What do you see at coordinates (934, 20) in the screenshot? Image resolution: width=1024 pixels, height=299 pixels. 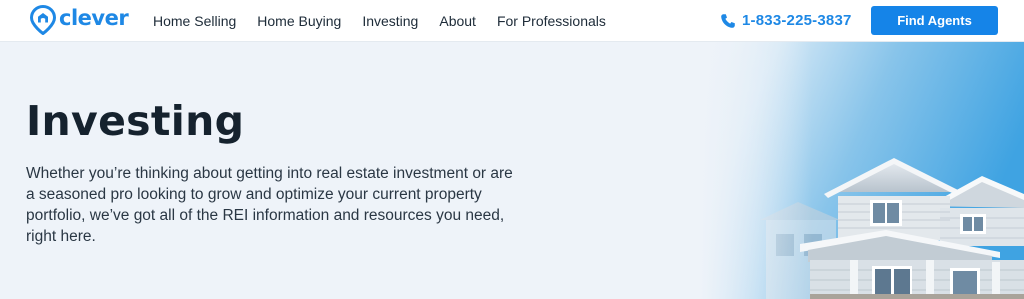 I see `find-agents-button: Find Agents` at bounding box center [934, 20].